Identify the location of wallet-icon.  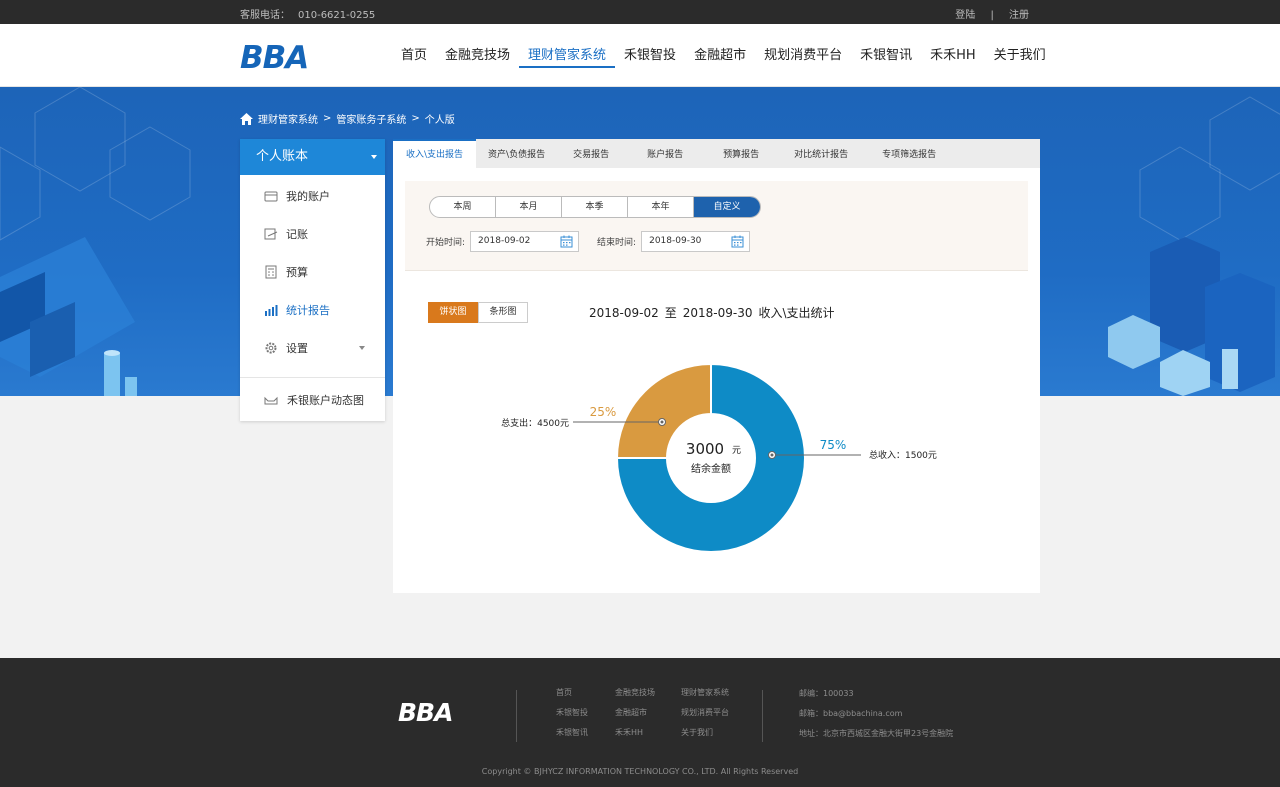
(271, 400).